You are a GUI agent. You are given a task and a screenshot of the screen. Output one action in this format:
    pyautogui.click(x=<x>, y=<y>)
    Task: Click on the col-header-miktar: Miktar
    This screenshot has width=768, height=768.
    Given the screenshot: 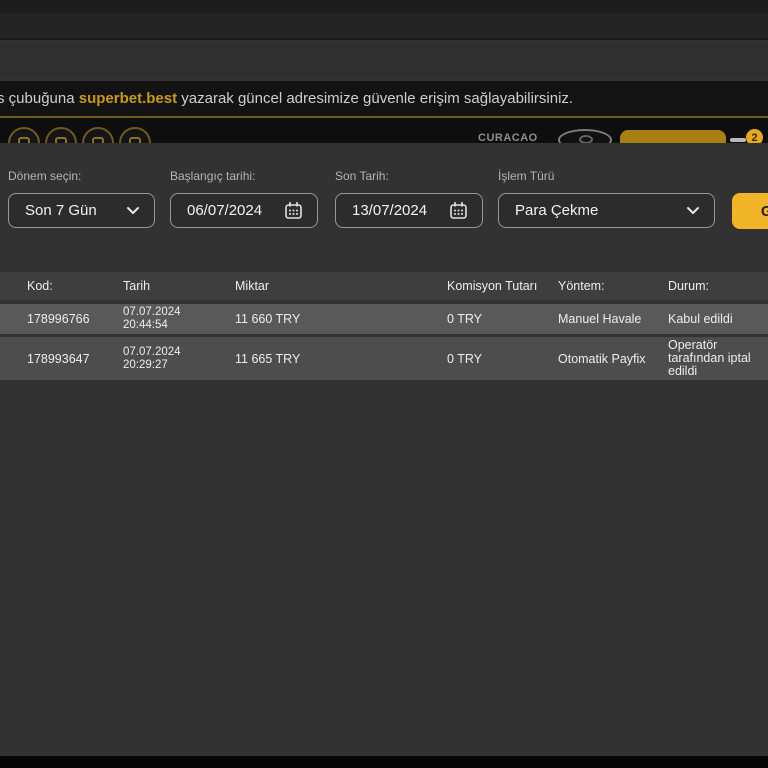 What is the action you would take?
    pyautogui.click(x=252, y=286)
    